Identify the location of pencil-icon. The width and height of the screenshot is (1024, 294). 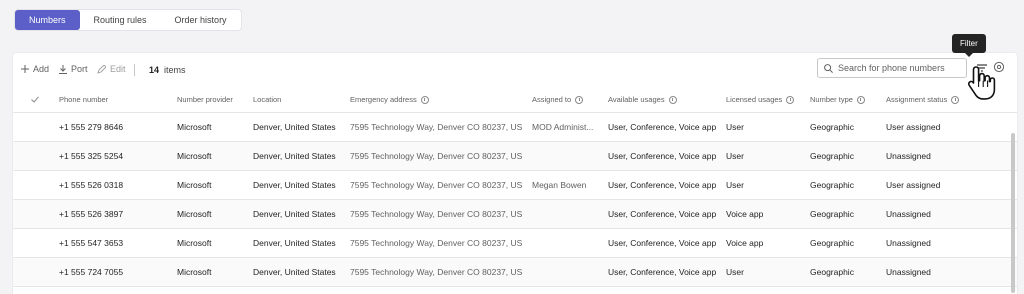
(101, 69).